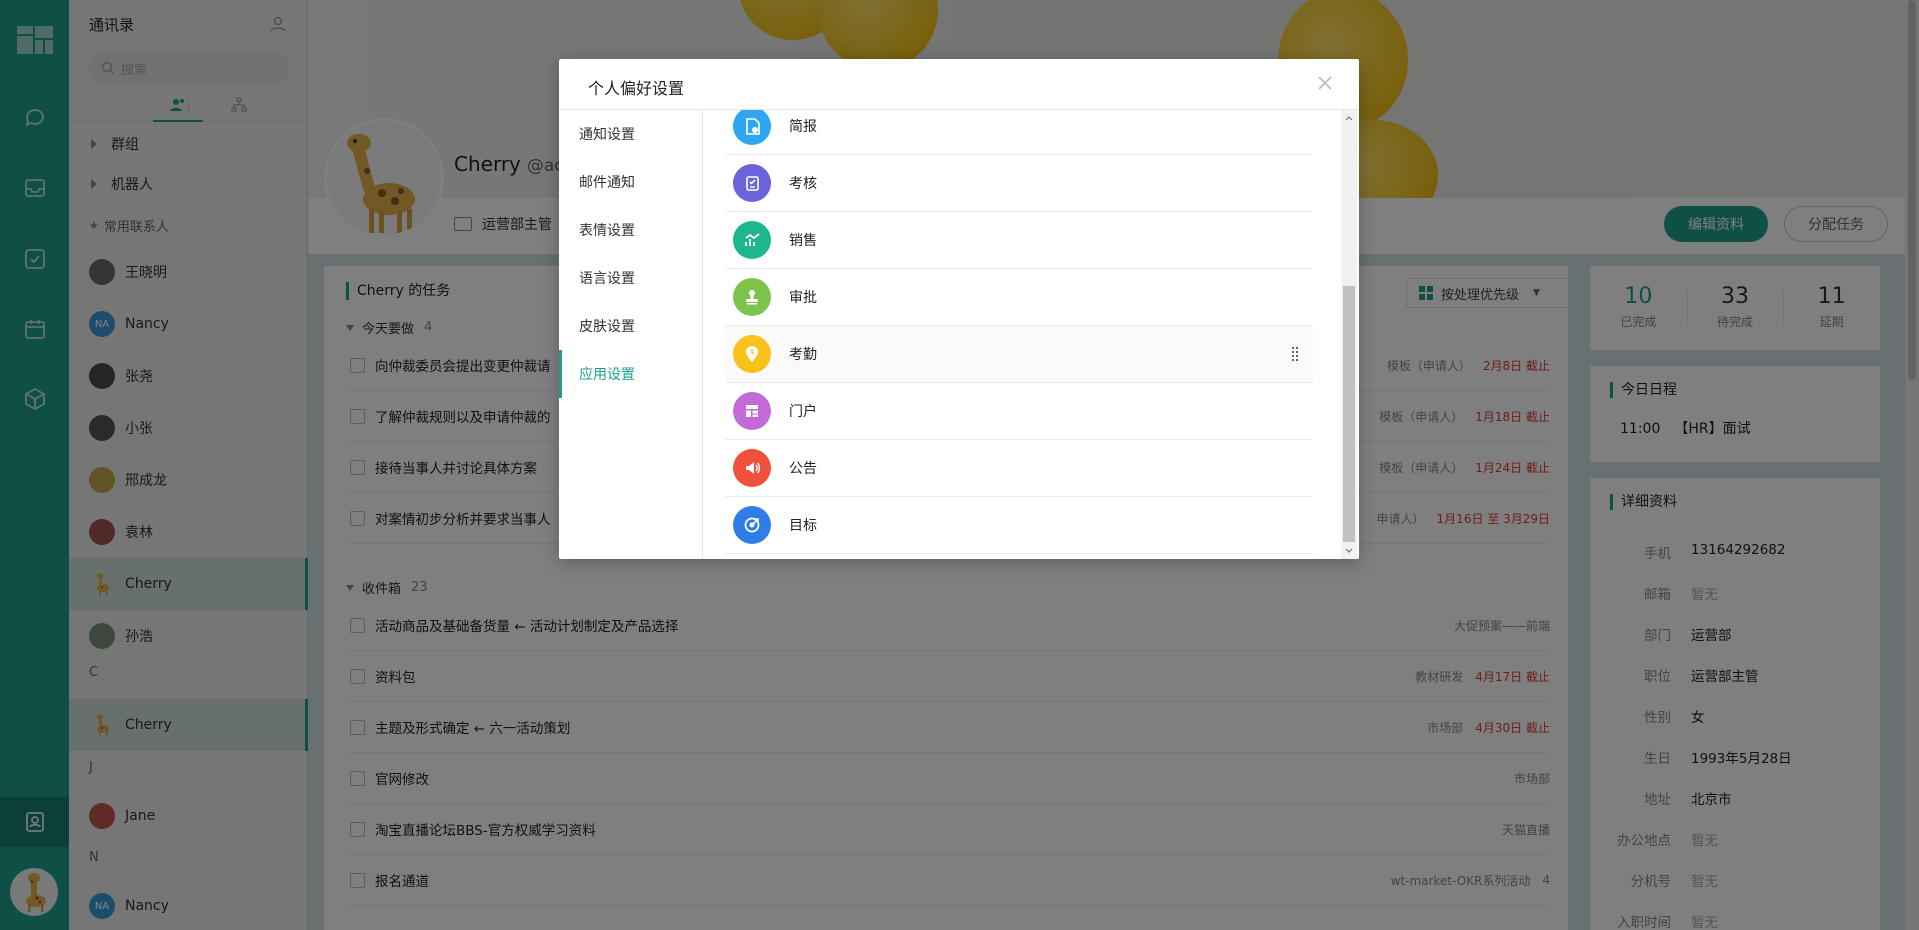  I want to click on app-name: 简报, so click(803, 127).